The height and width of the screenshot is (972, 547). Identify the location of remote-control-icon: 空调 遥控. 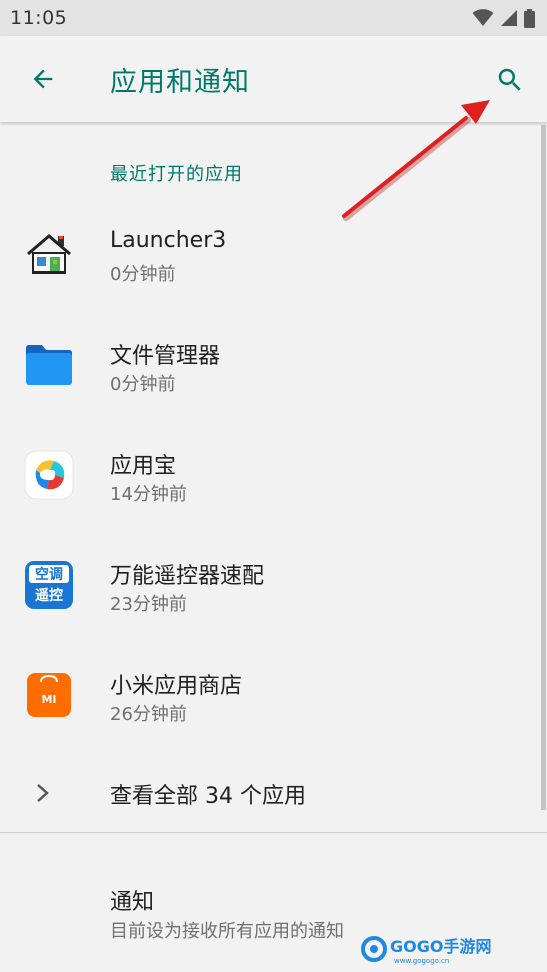
(49, 585).